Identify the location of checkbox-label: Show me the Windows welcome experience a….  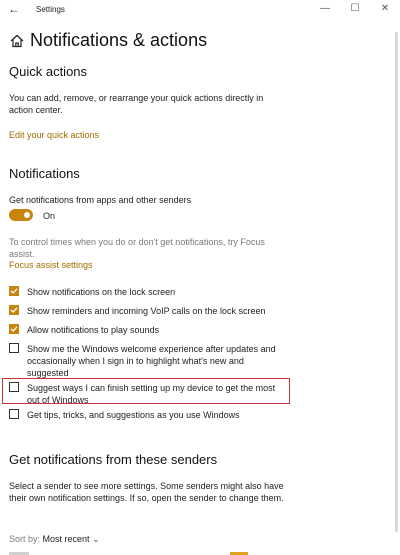
(151, 361).